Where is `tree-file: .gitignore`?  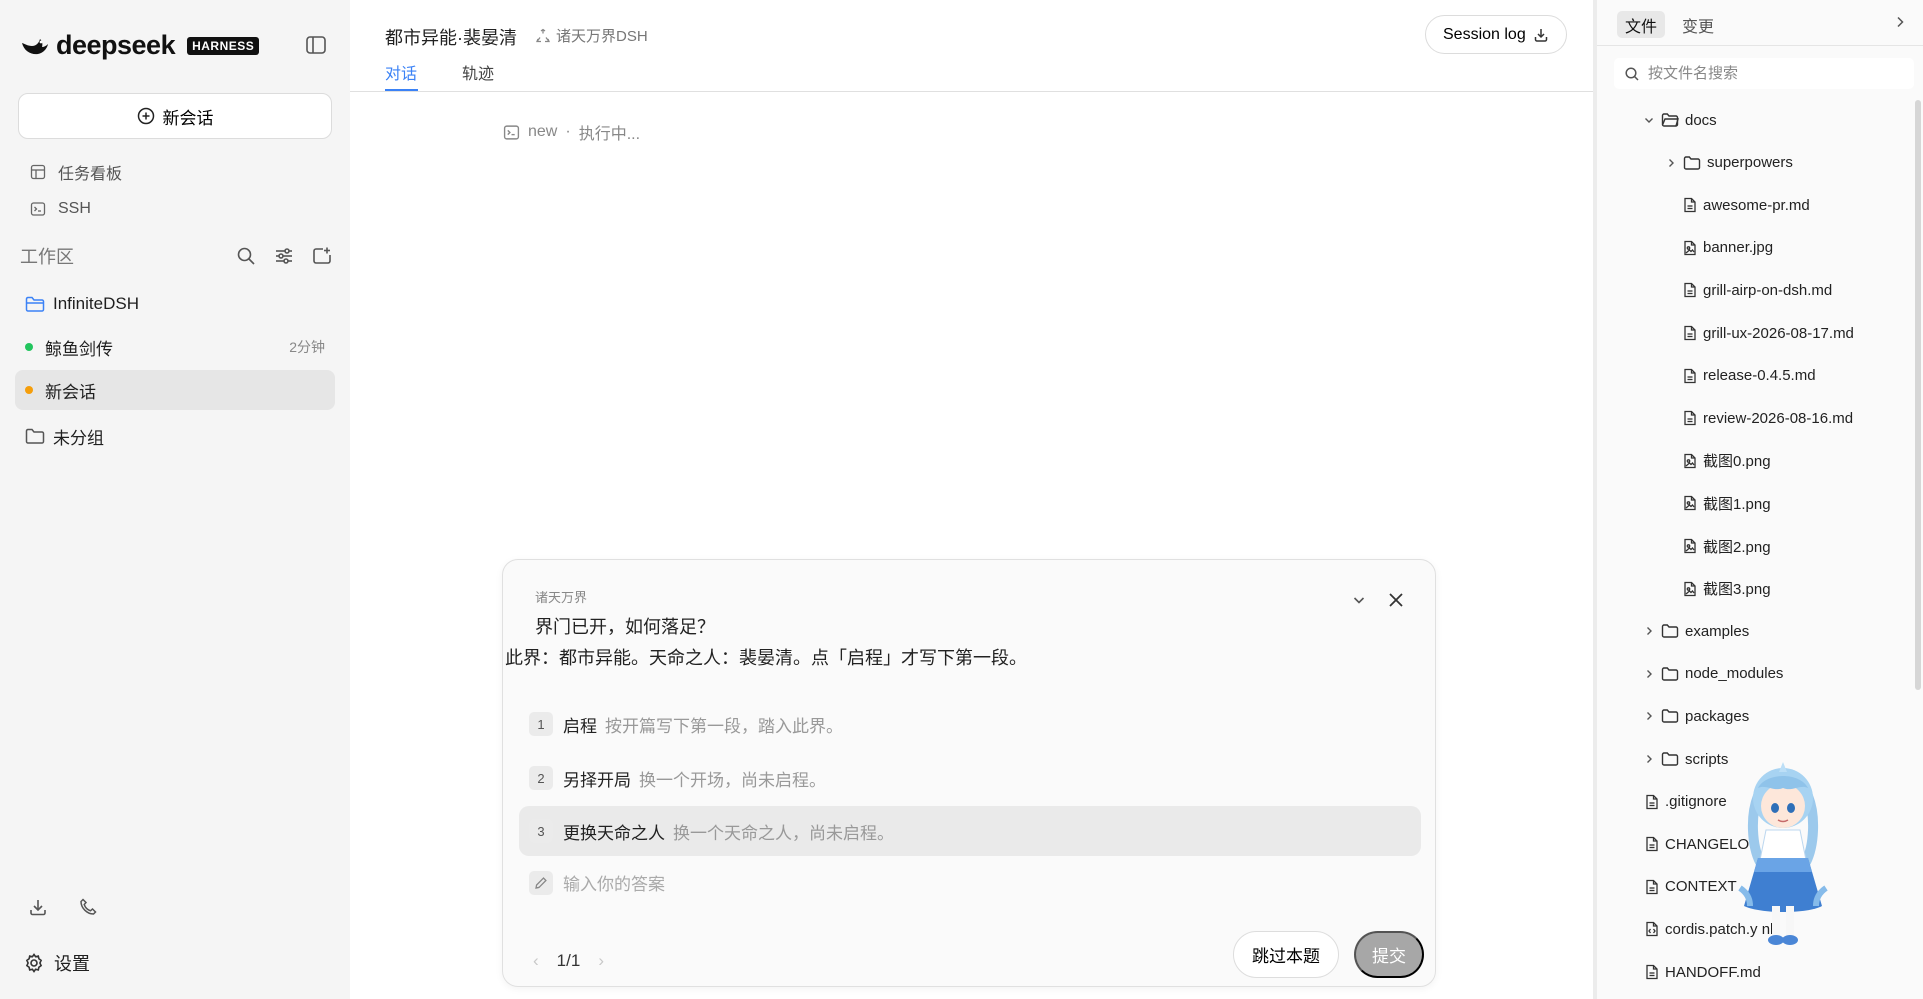 tree-file: .gitignore is located at coordinates (1686, 802).